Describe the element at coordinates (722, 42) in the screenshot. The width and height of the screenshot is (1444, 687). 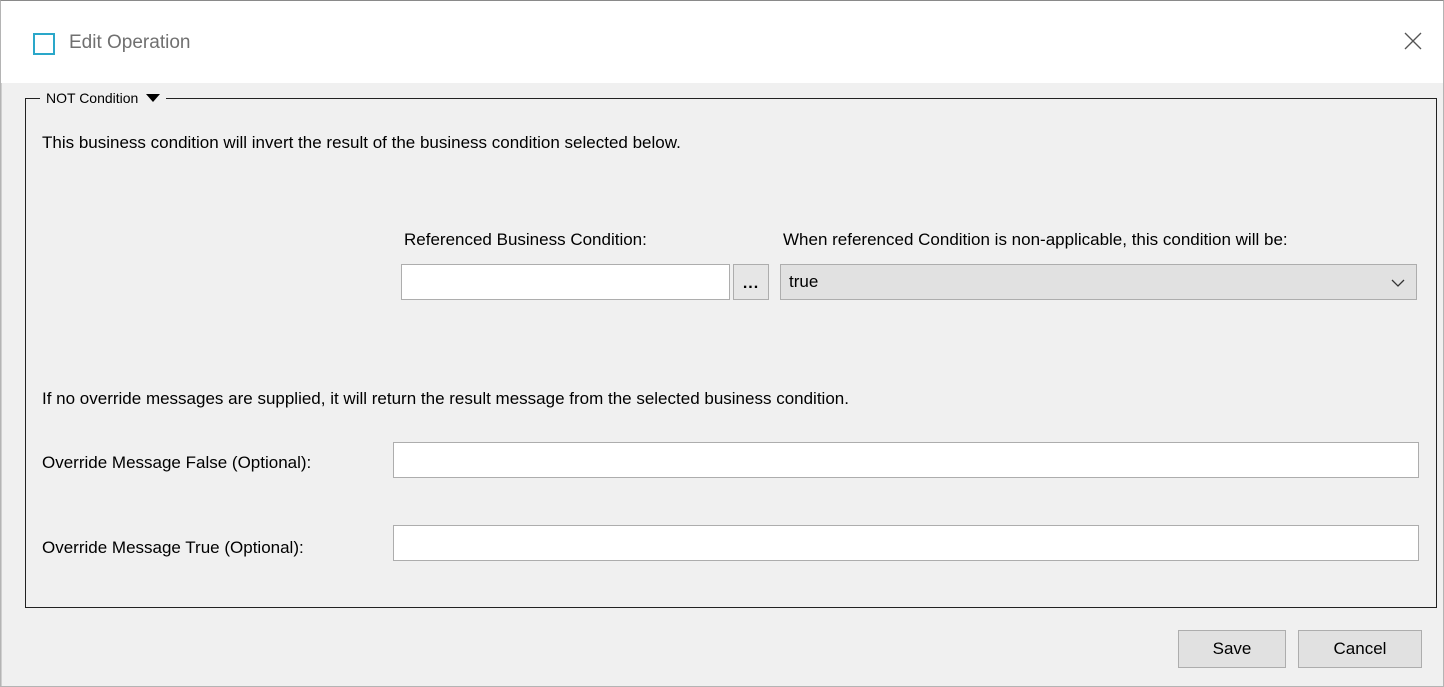
I see `title-bar: Edit Operation` at that location.